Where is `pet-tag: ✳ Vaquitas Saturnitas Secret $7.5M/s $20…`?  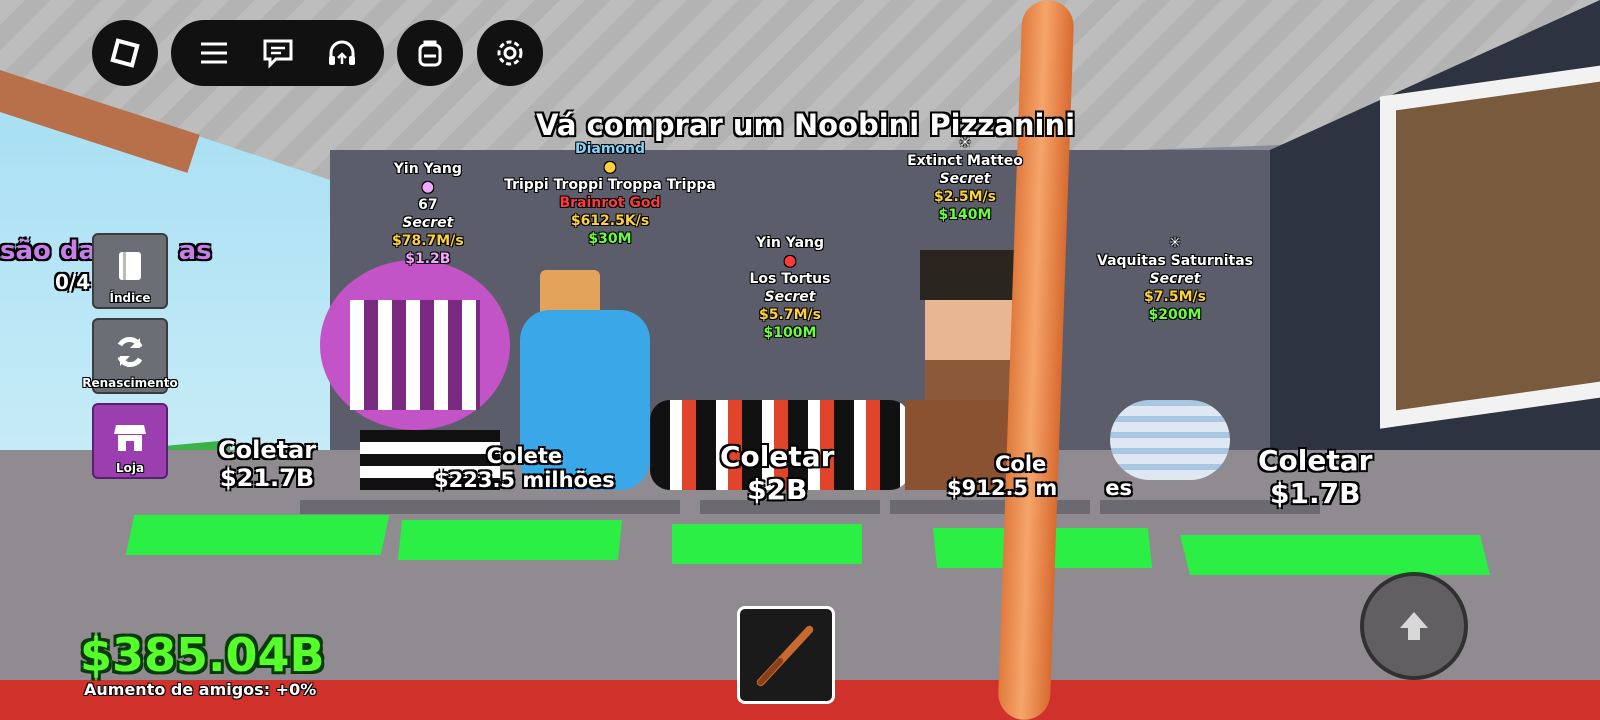
pet-tag: ✳ Vaquitas Saturnitas Secret $7.5M/s $20… is located at coordinates (1175, 279).